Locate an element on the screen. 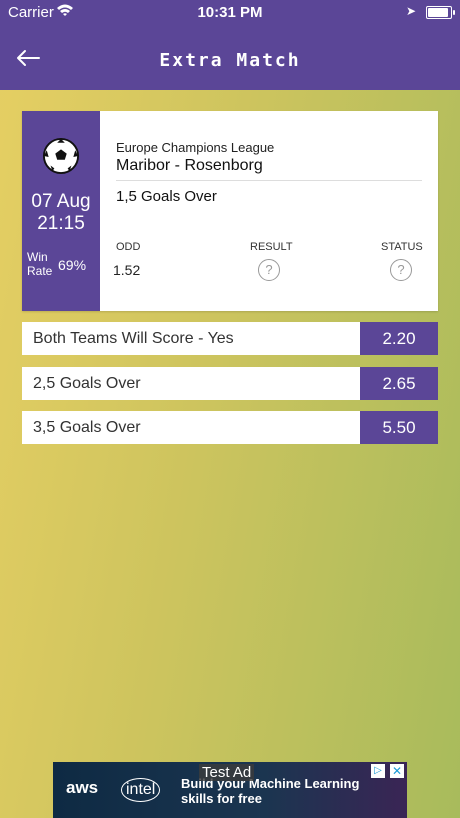  bet-label: Both Teams Will Score - Yes is located at coordinates (133, 338).